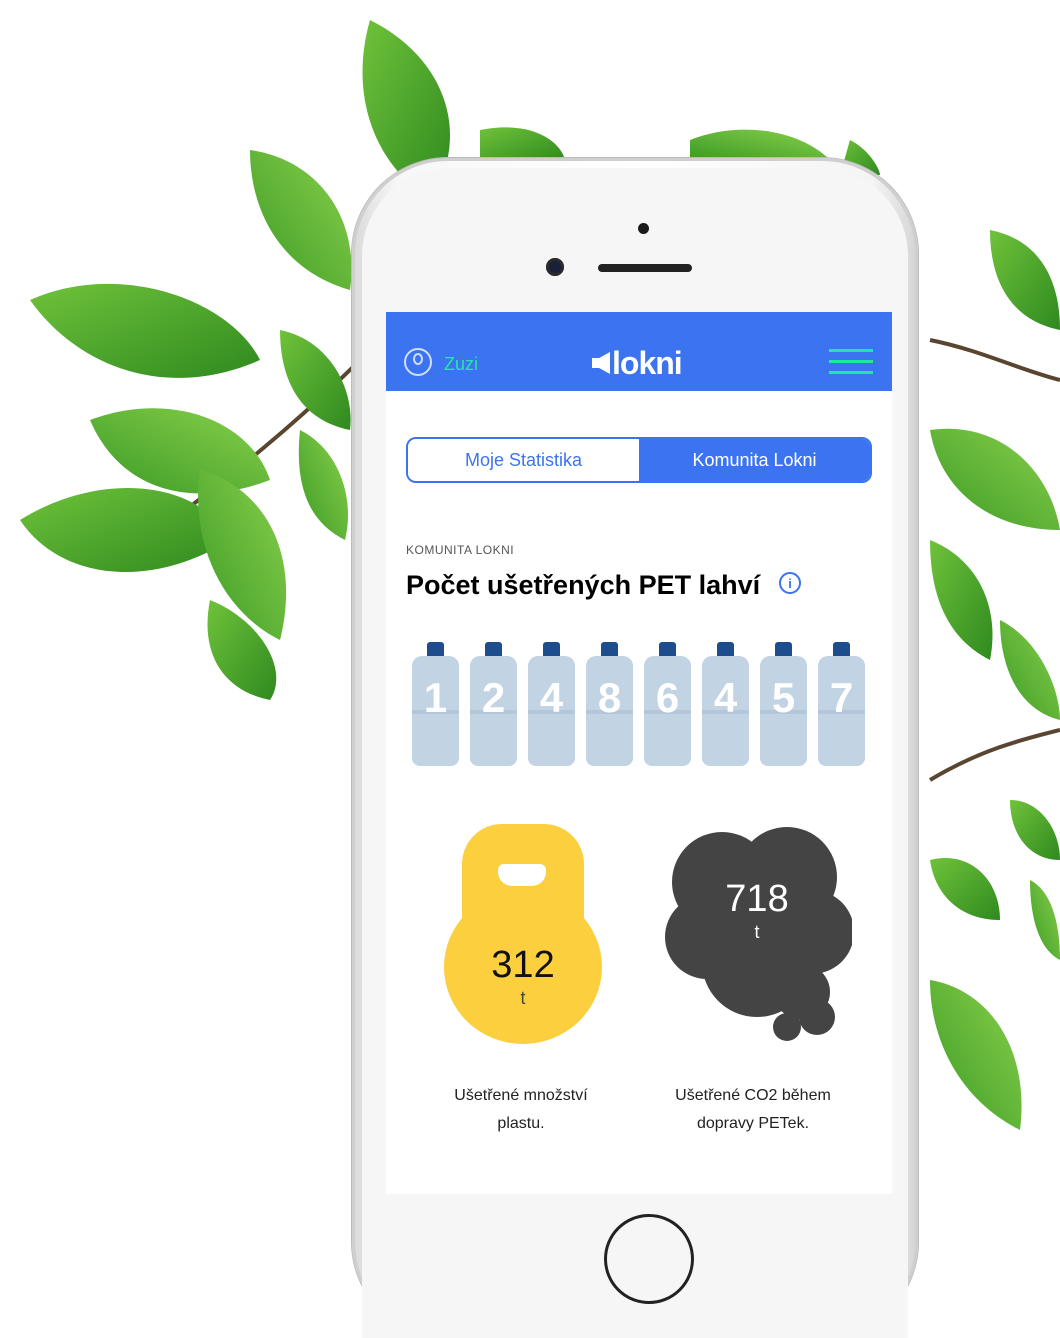 Image resolution: width=1060 pixels, height=1338 pixels. I want to click on lokni-logo: lokni, so click(637, 362).